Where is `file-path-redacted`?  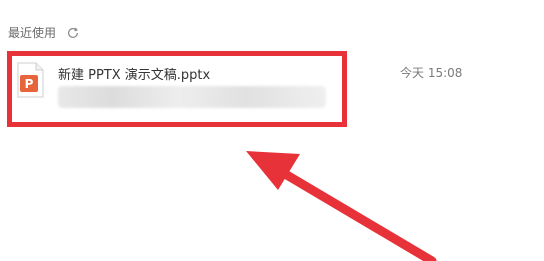
file-path-redacted is located at coordinates (192, 97).